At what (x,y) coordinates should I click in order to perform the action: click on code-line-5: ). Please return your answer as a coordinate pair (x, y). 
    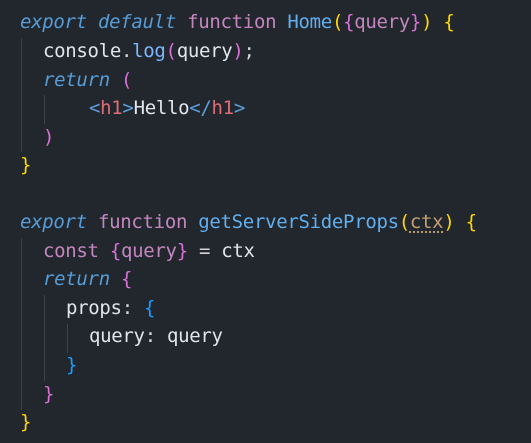
    Looking at the image, I should click on (48, 137).